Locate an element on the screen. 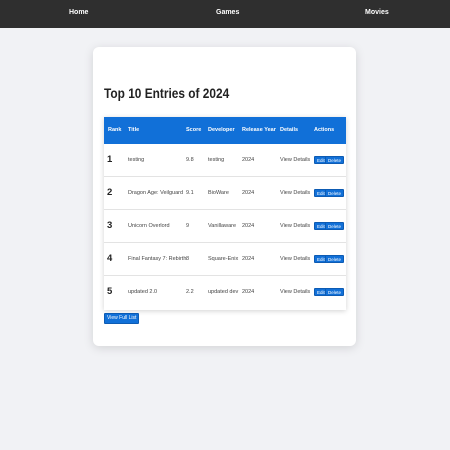 The image size is (450, 450). header-release-year: Release Year is located at coordinates (259, 130).